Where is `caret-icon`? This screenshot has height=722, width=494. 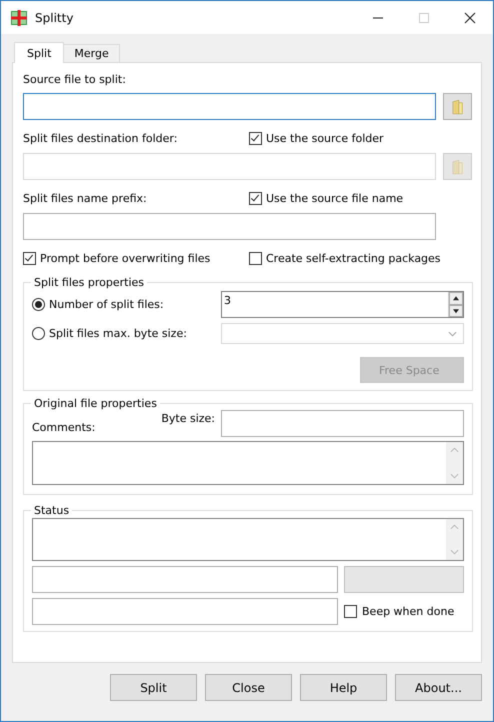 caret-icon is located at coordinates (452, 333).